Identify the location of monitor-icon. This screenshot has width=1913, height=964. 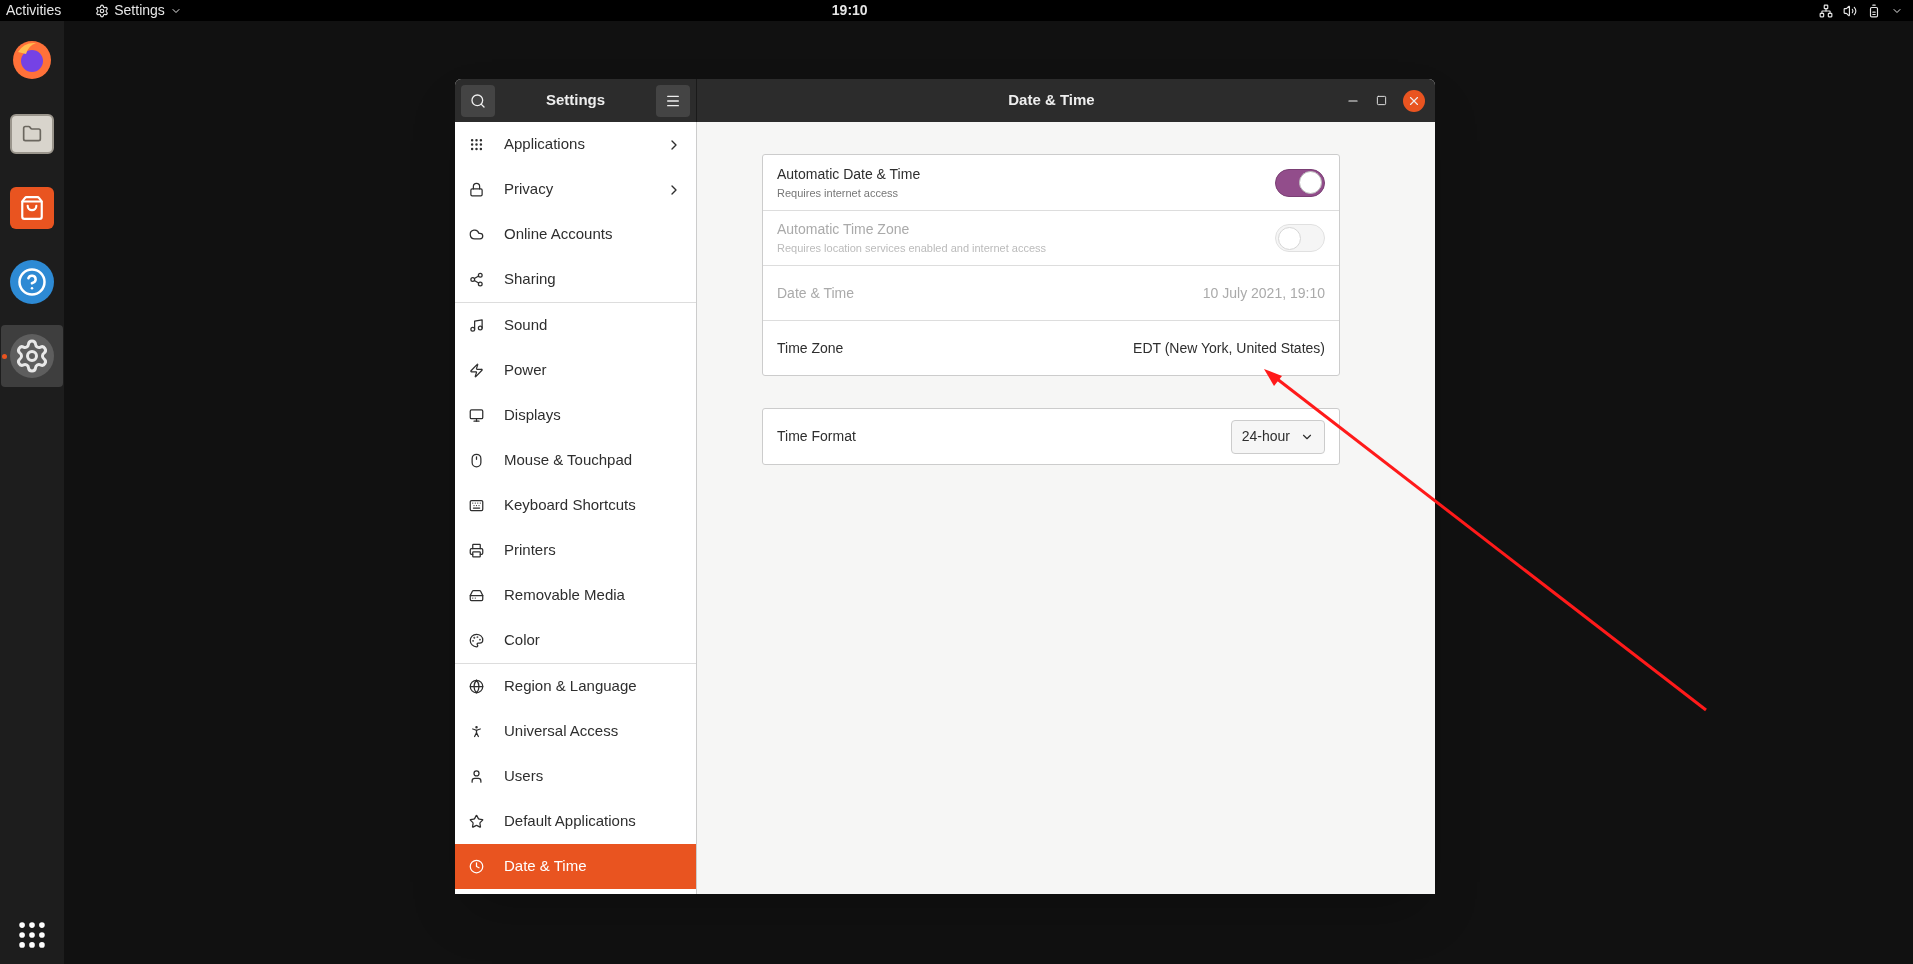
(476, 415).